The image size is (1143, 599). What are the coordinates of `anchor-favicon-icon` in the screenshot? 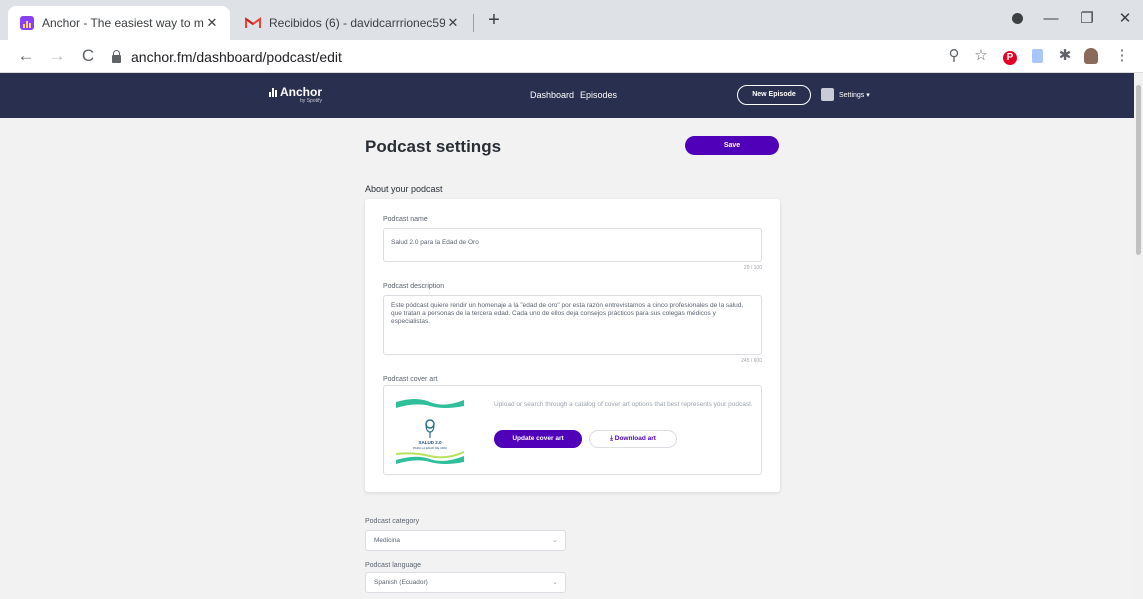 It's located at (27, 23).